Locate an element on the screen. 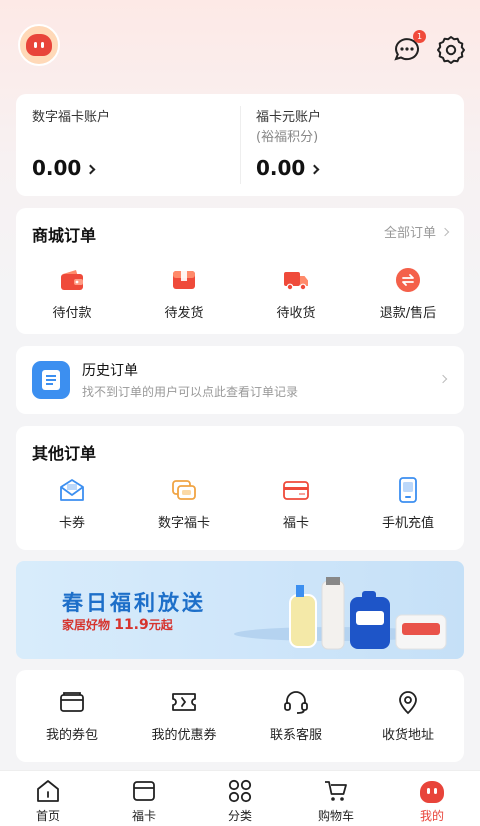 The width and height of the screenshot is (480, 826). mall-orders-card: 商城订单 全部订单 待付款 待发货 待收货 退款/售后 is located at coordinates (240, 271).